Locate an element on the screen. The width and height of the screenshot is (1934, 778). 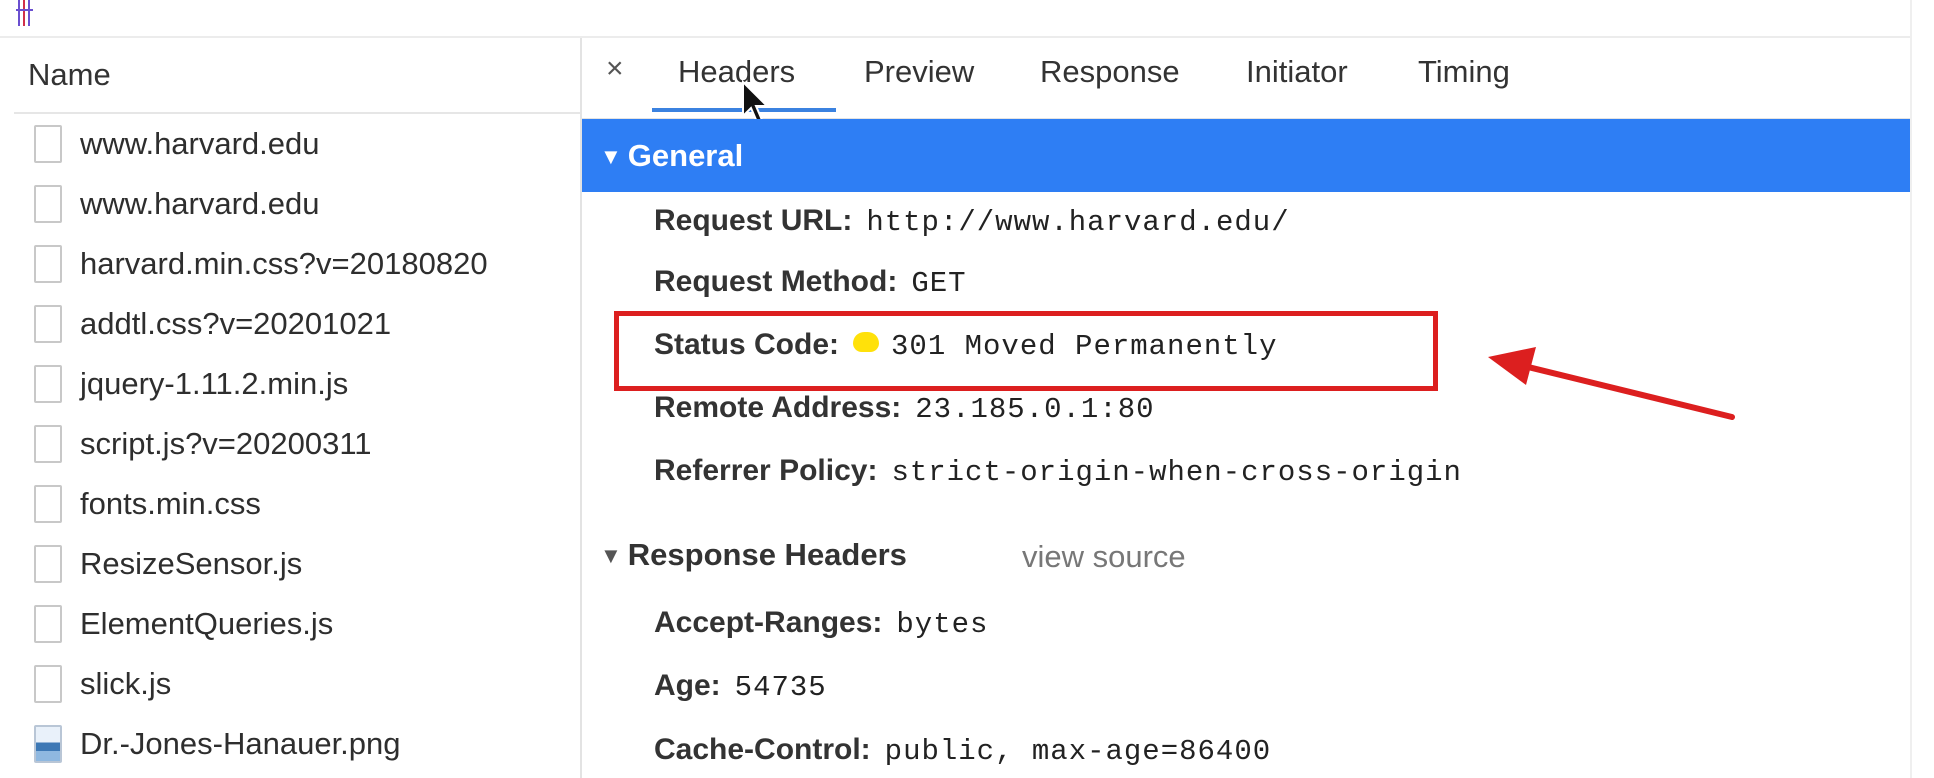
request-list-item: slick.js is located at coordinates (297, 684).